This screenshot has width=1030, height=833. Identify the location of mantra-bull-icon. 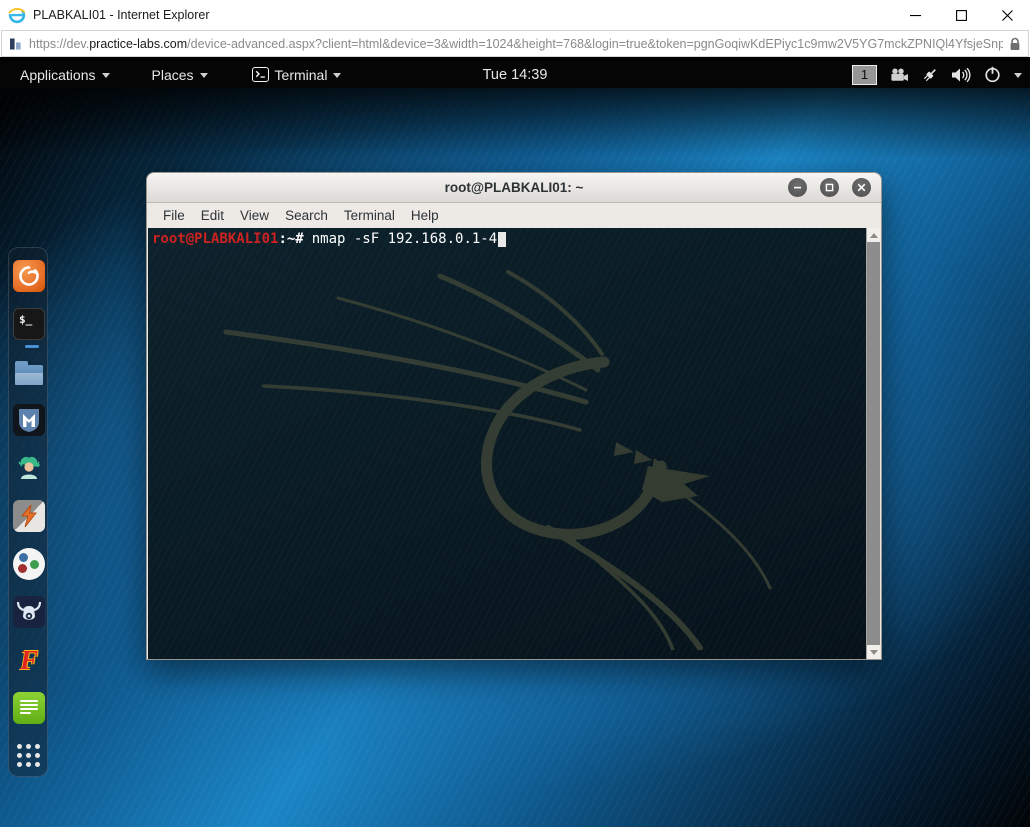
(29, 612).